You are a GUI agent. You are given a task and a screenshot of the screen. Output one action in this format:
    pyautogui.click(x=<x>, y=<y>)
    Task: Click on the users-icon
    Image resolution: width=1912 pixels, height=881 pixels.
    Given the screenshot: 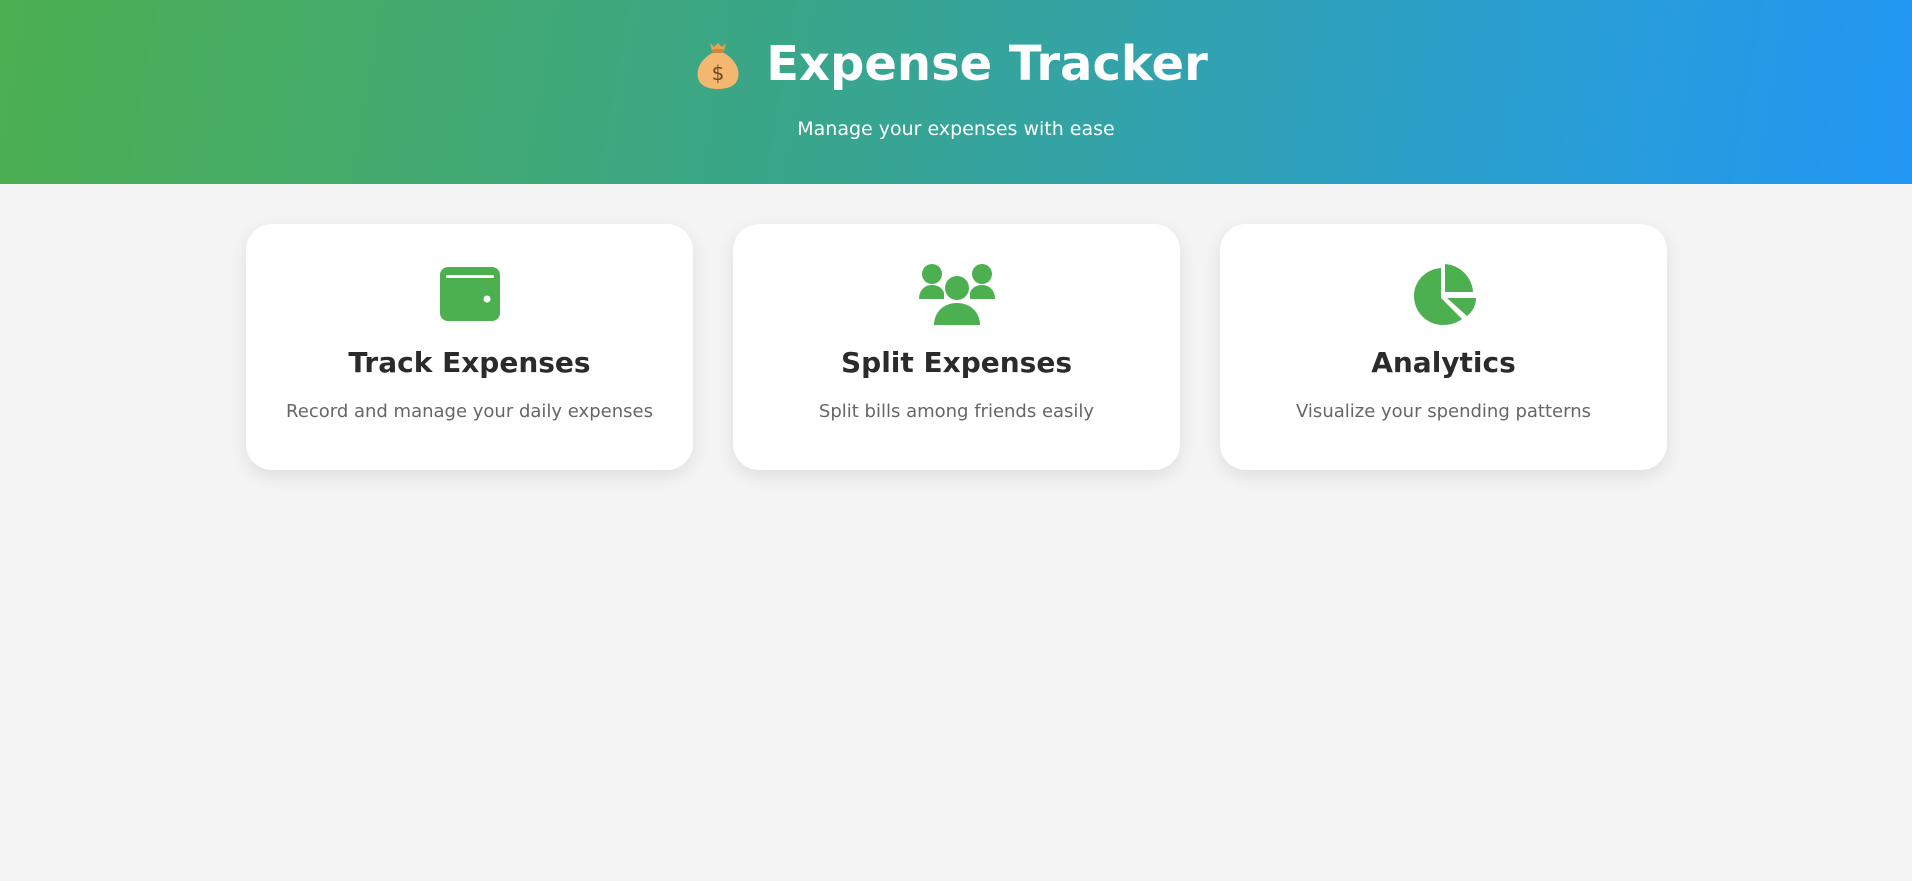 What is the action you would take?
    pyautogui.click(x=957, y=294)
    